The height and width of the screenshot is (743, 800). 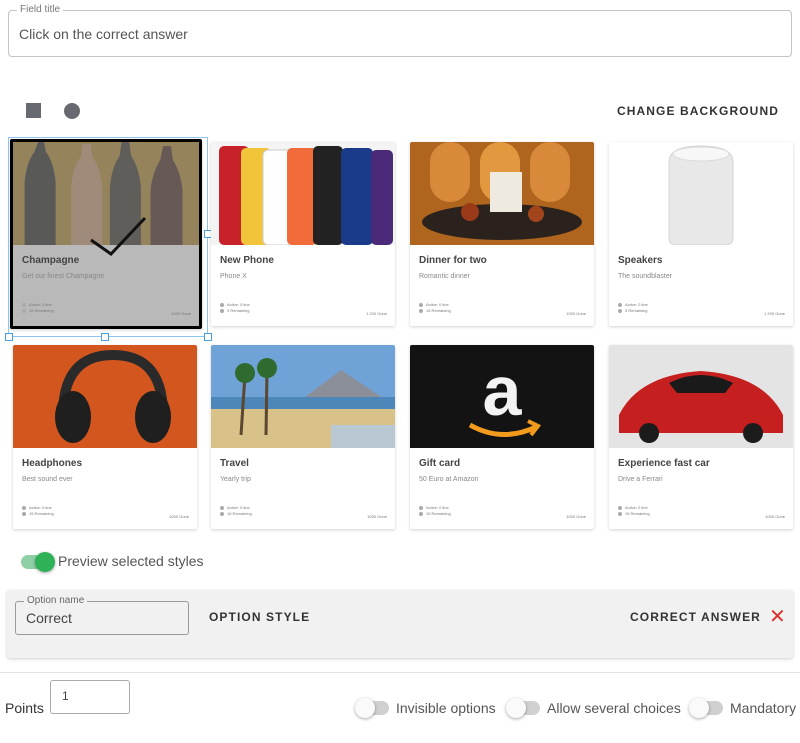 What do you see at coordinates (698, 111) in the screenshot?
I see `change-background-button: CHANGE BACKGROUND` at bounding box center [698, 111].